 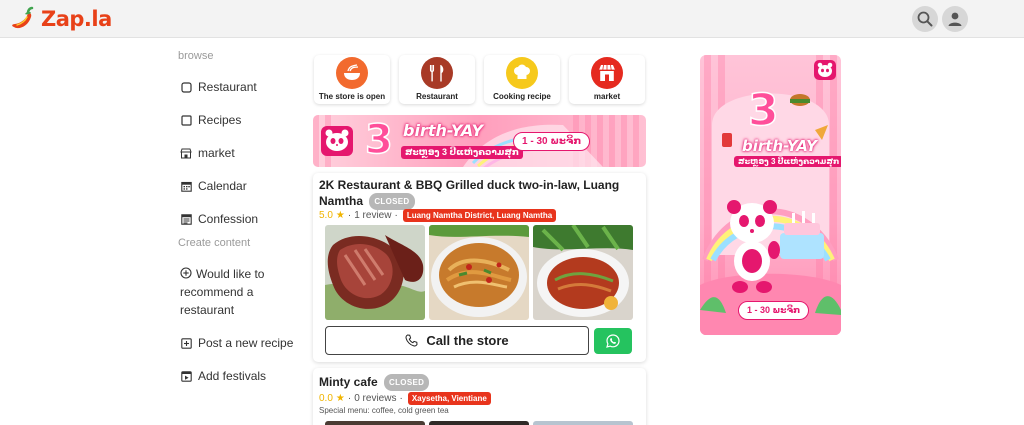 What do you see at coordinates (186, 343) in the screenshot?
I see `plus-square-icon` at bounding box center [186, 343].